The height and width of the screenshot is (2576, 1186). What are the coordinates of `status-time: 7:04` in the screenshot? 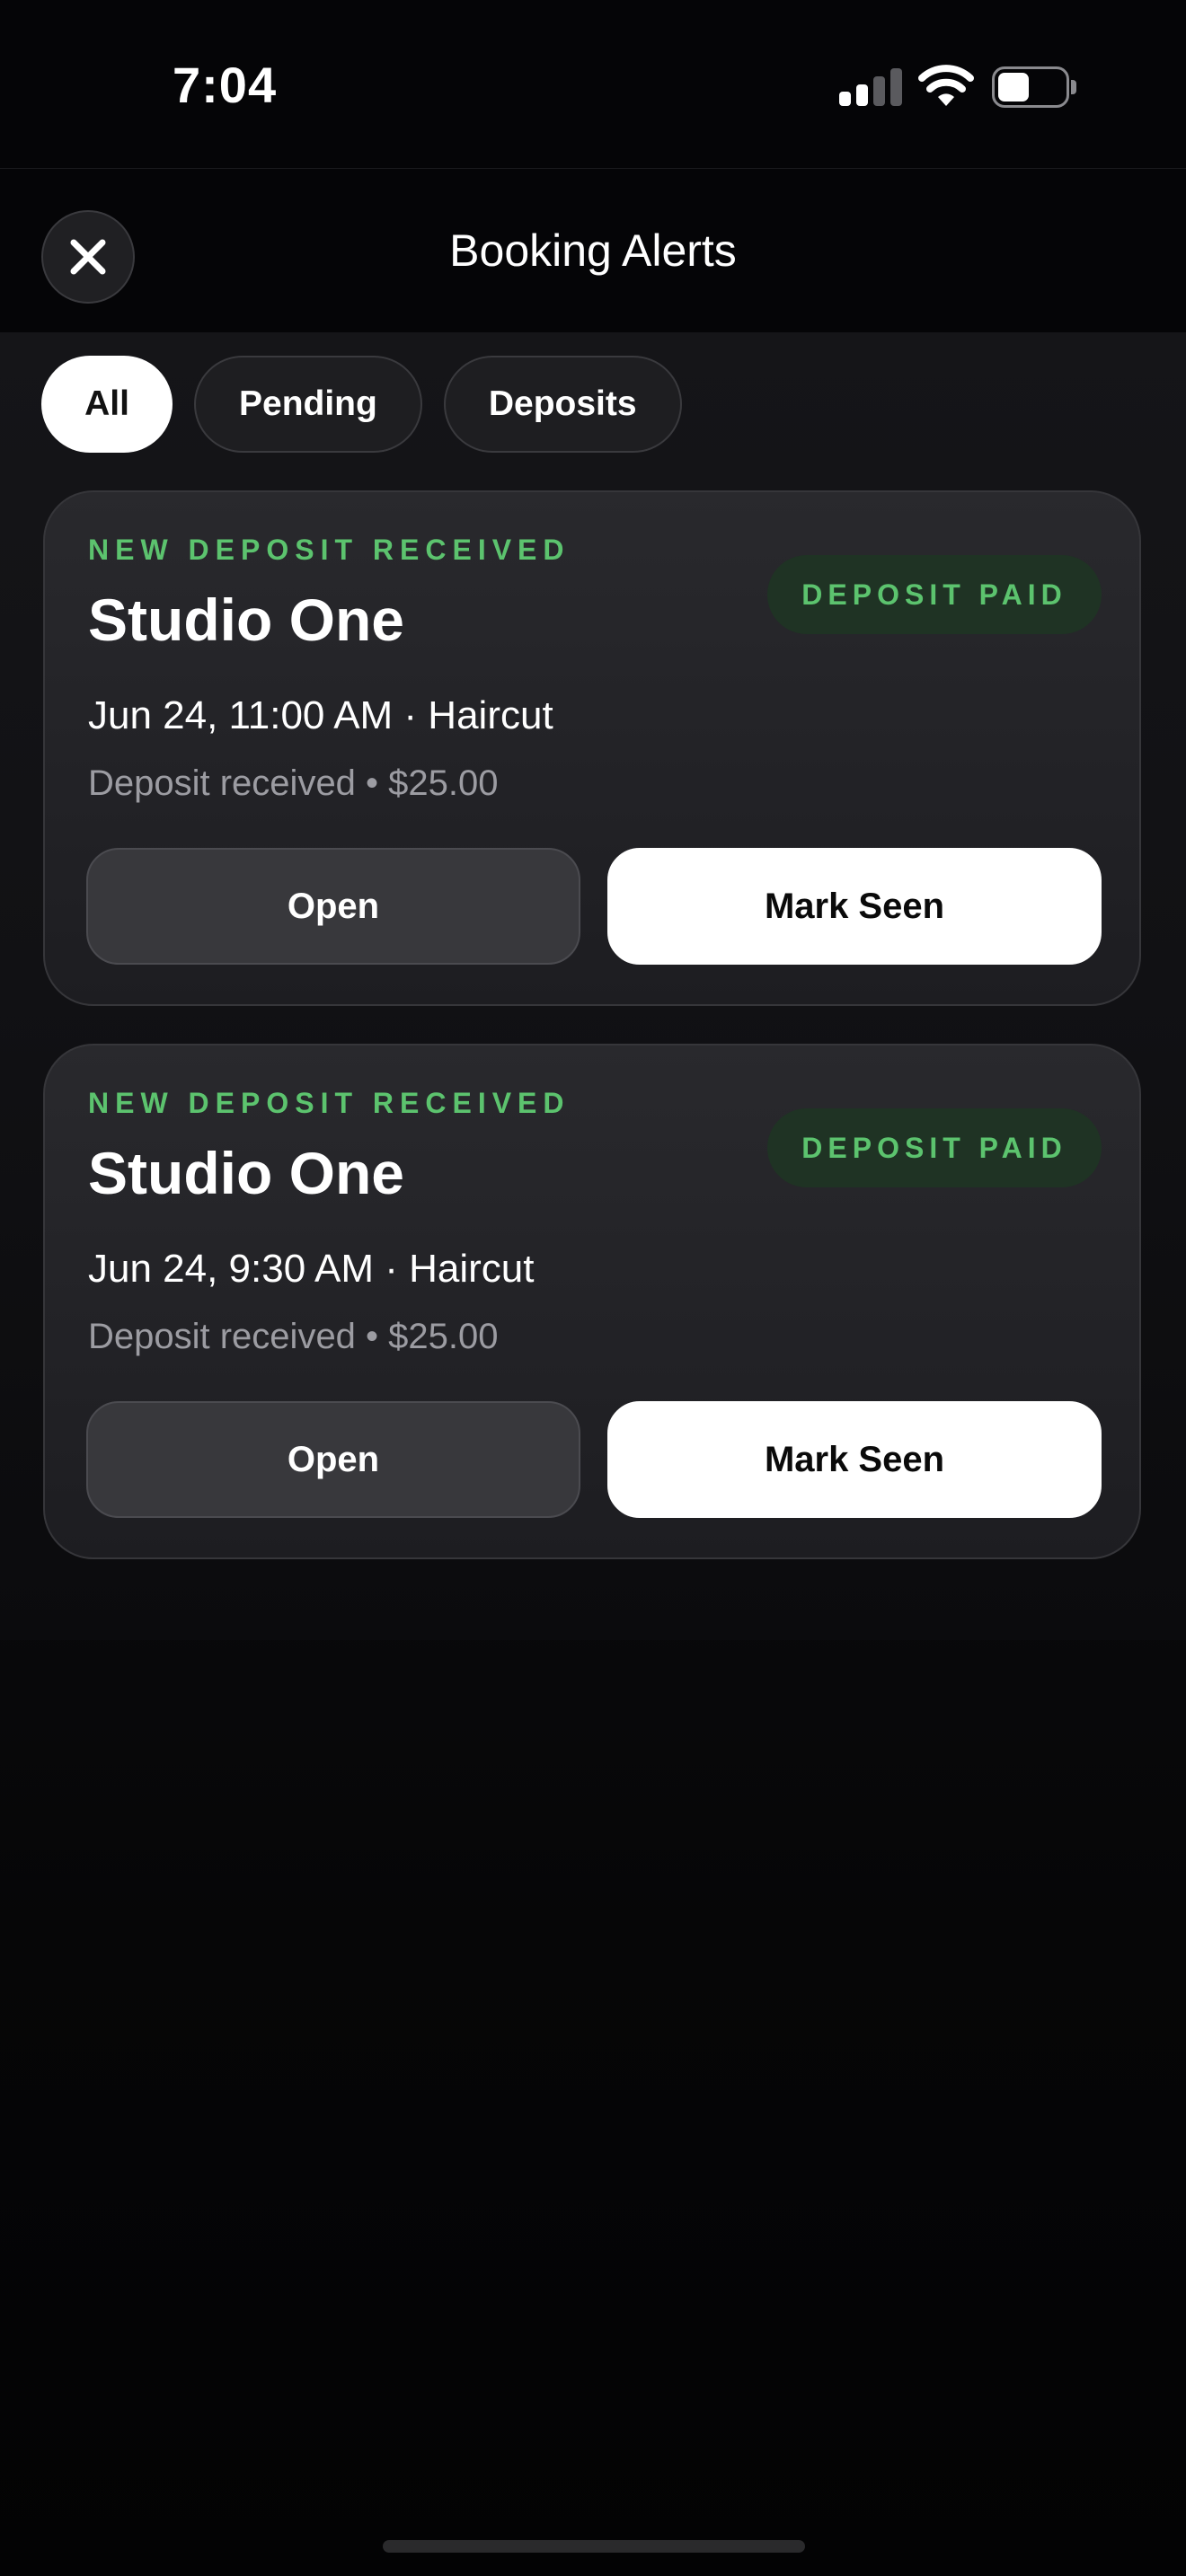 It's located at (225, 85).